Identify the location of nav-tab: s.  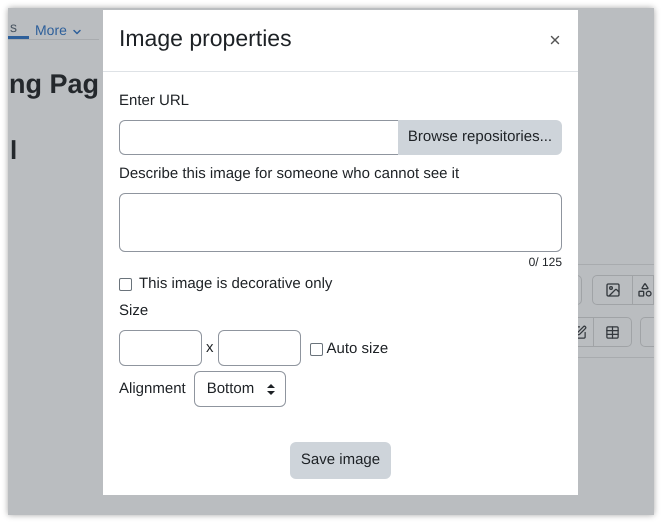
(18, 28).